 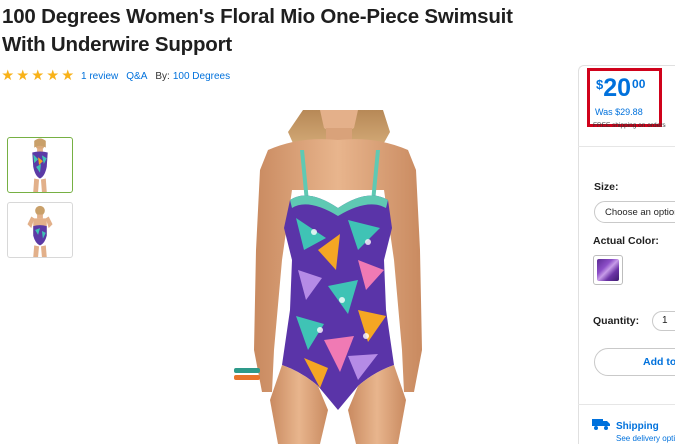 I want to click on swimsuit-thumbnail-image, so click(x=40, y=165).